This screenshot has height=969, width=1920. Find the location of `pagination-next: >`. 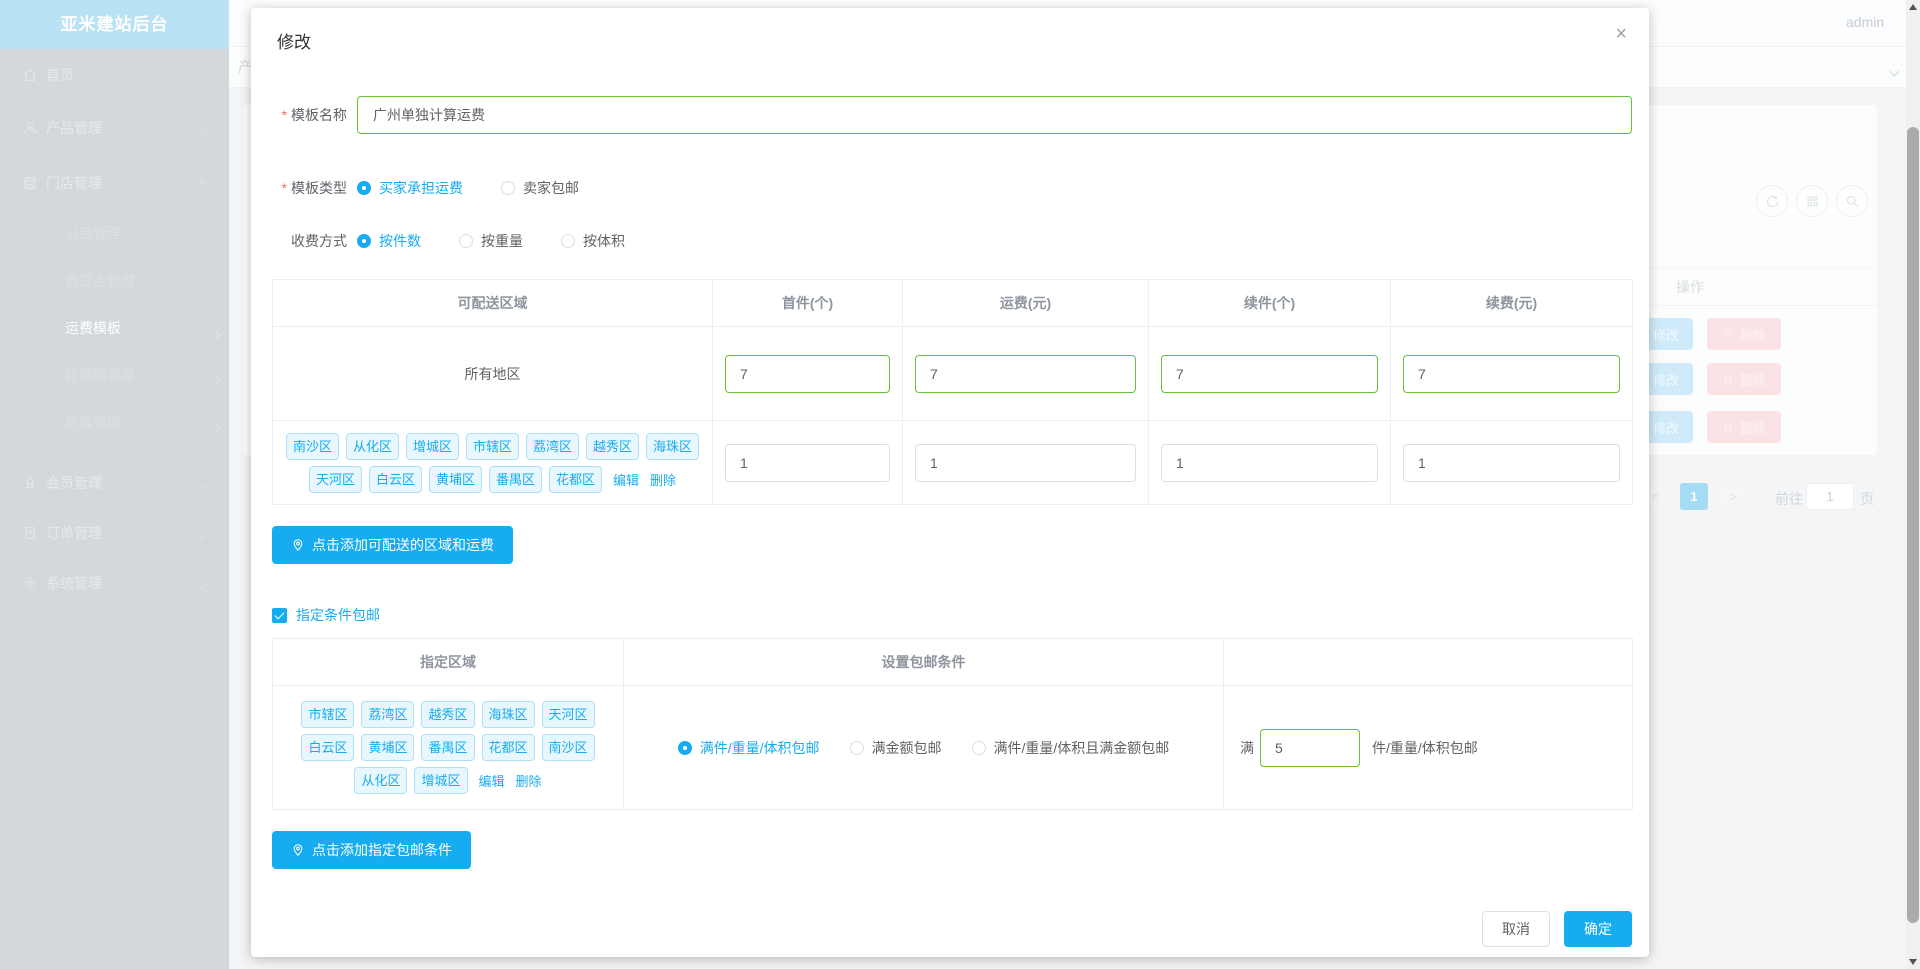

pagination-next: > is located at coordinates (1733, 496).